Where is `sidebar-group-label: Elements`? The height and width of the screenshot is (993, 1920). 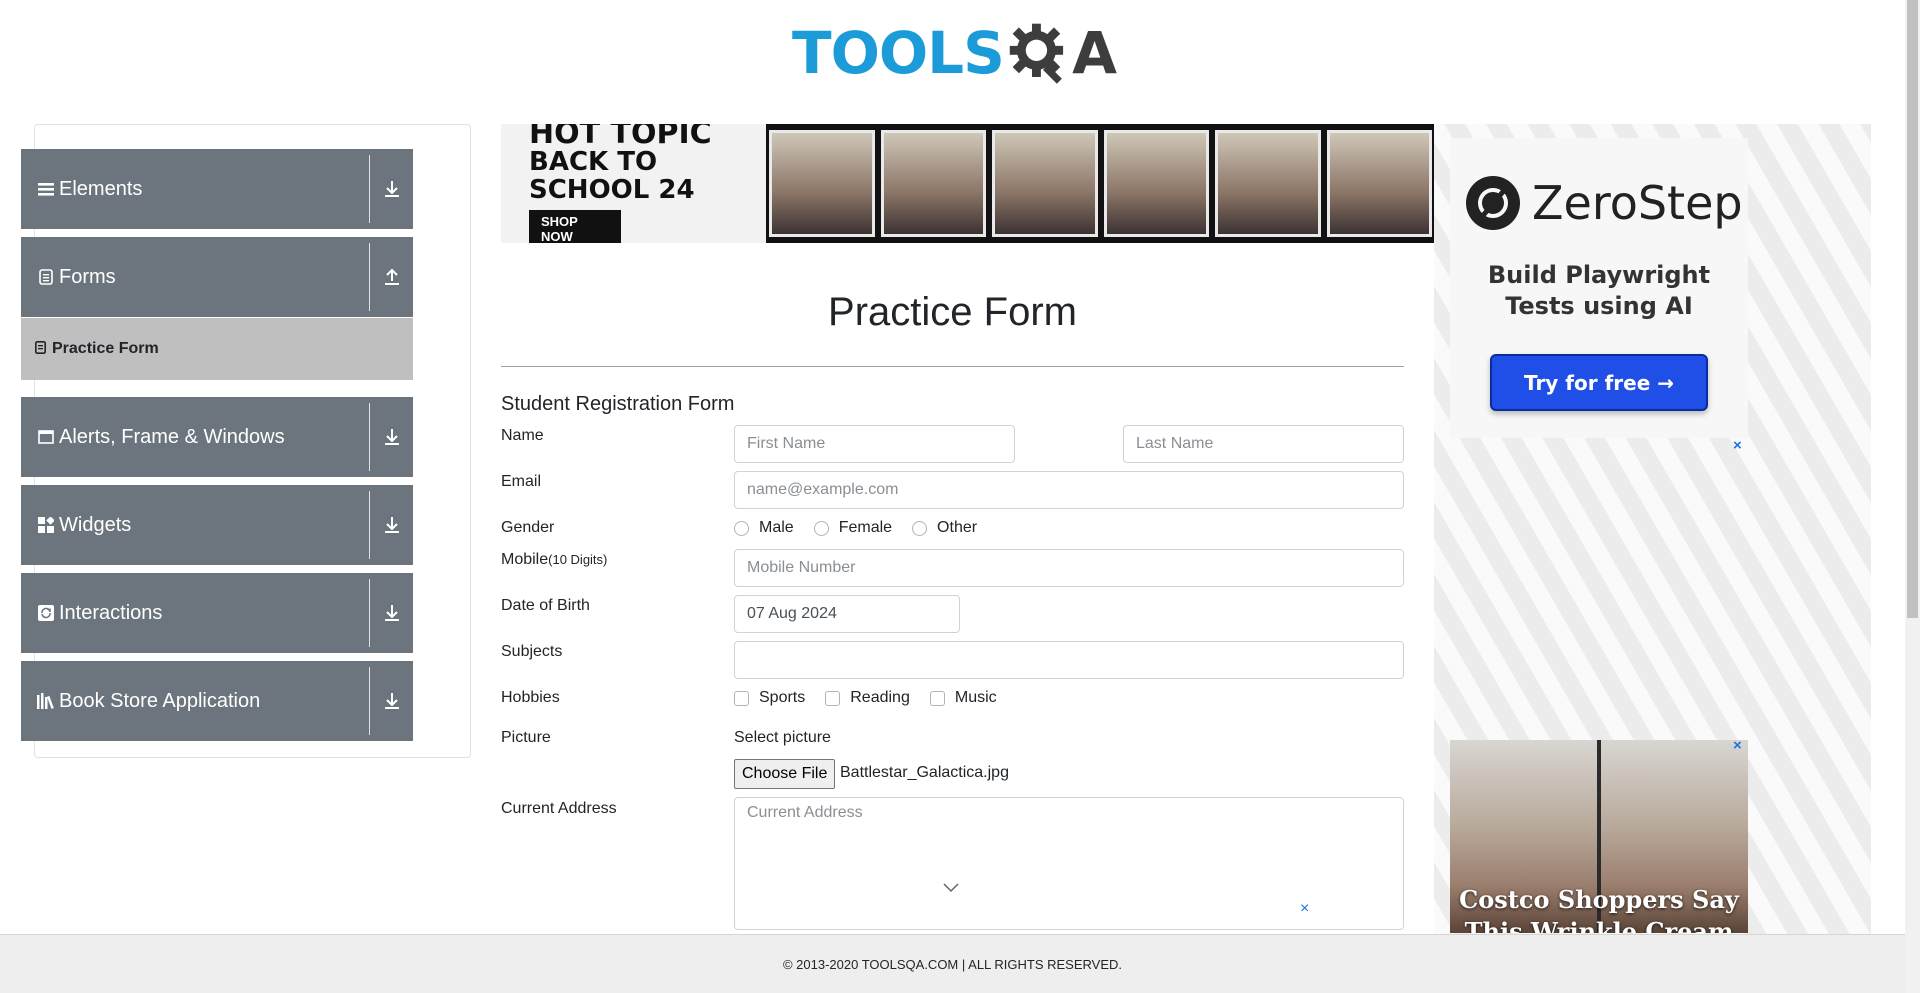 sidebar-group-label: Elements is located at coordinates (101, 188).